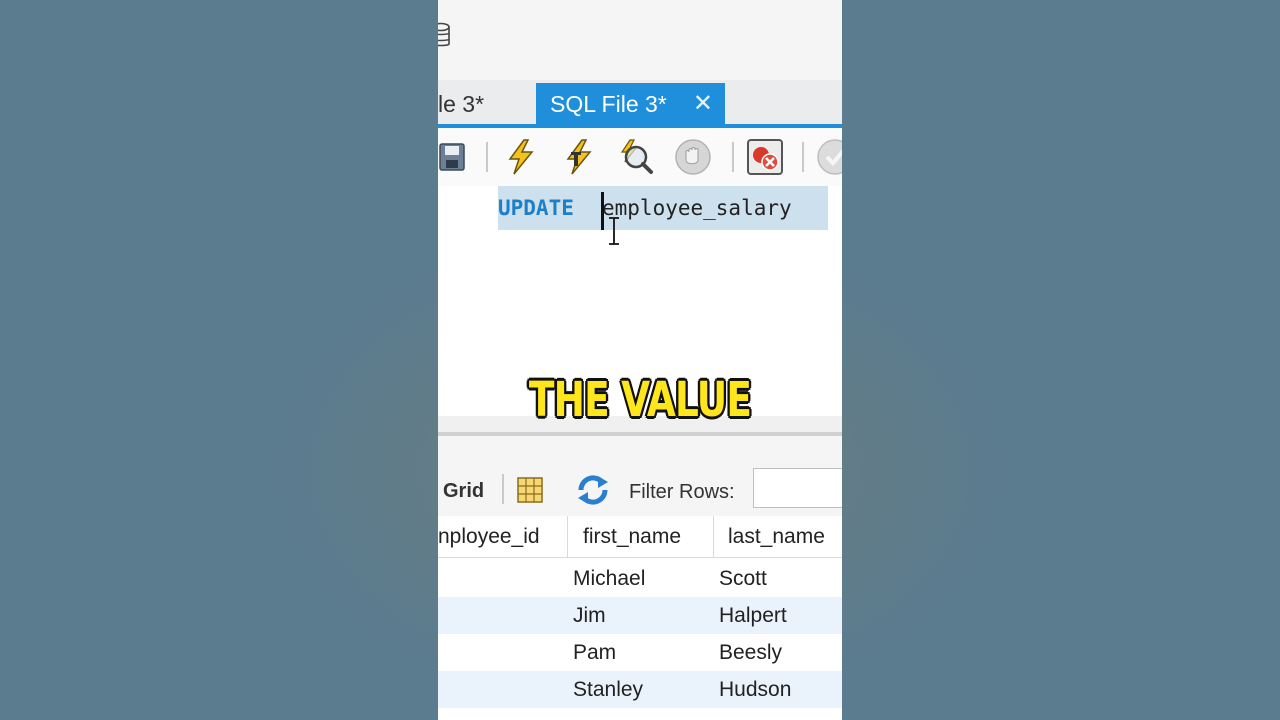 This screenshot has width=1280, height=720. I want to click on table-row: Michael Scott, so click(640, 578).